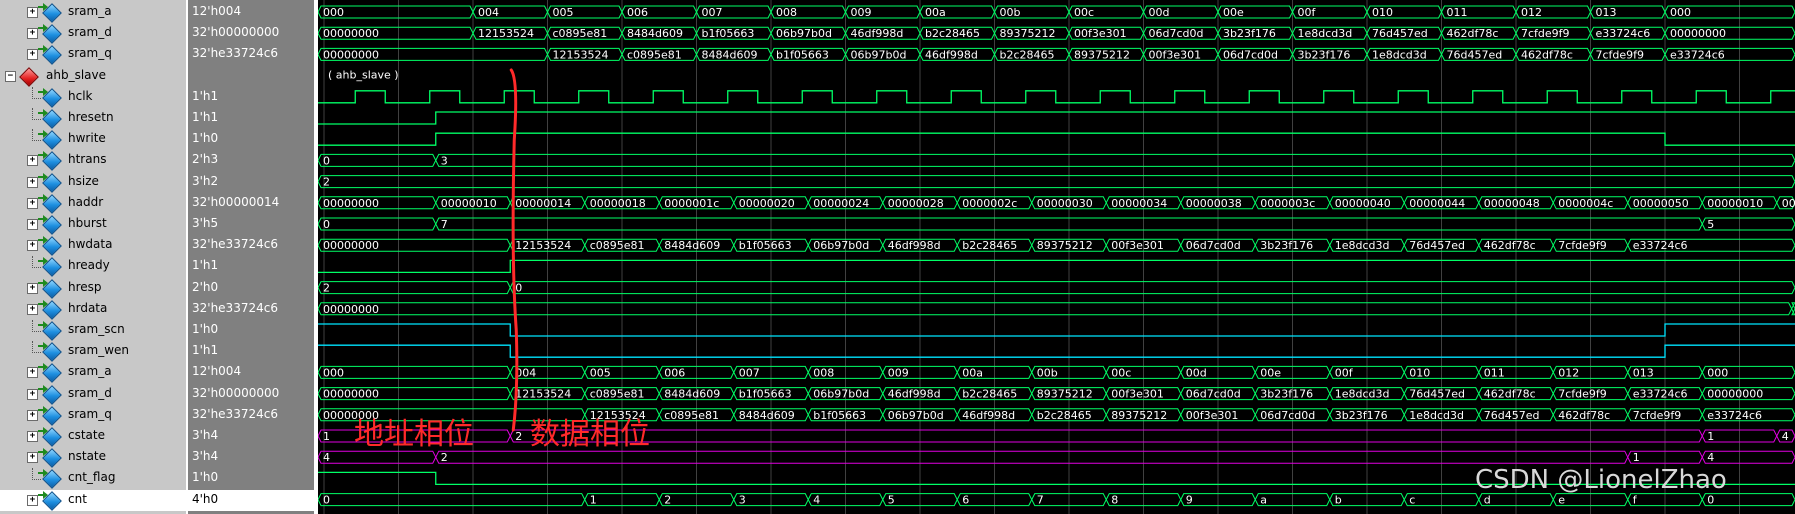  I want to click on waveform-hresp: 20, so click(1056, 288).